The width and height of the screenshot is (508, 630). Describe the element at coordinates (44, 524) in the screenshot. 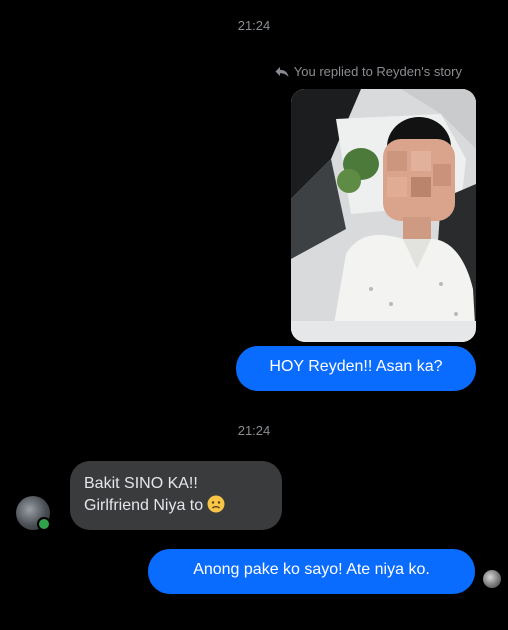

I see `online-status-dot` at that location.